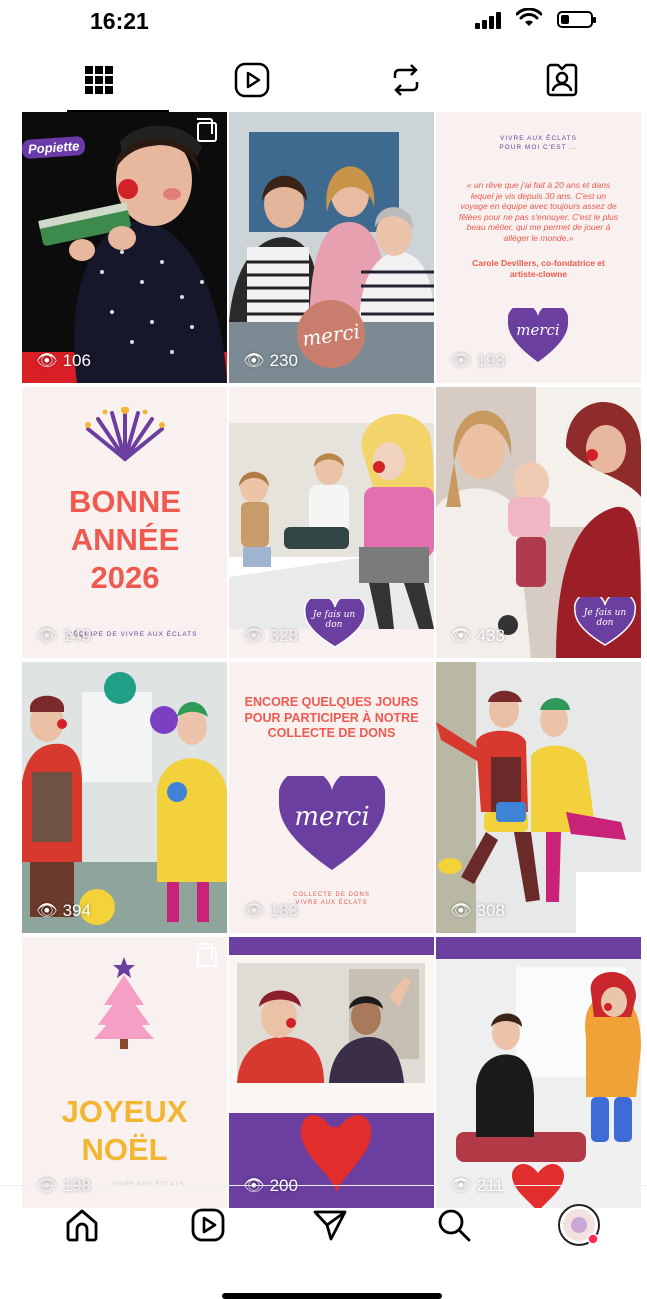 This screenshot has width=647, height=1299. What do you see at coordinates (63, 635) in the screenshot?
I see `view-count: 👁 149` at bounding box center [63, 635].